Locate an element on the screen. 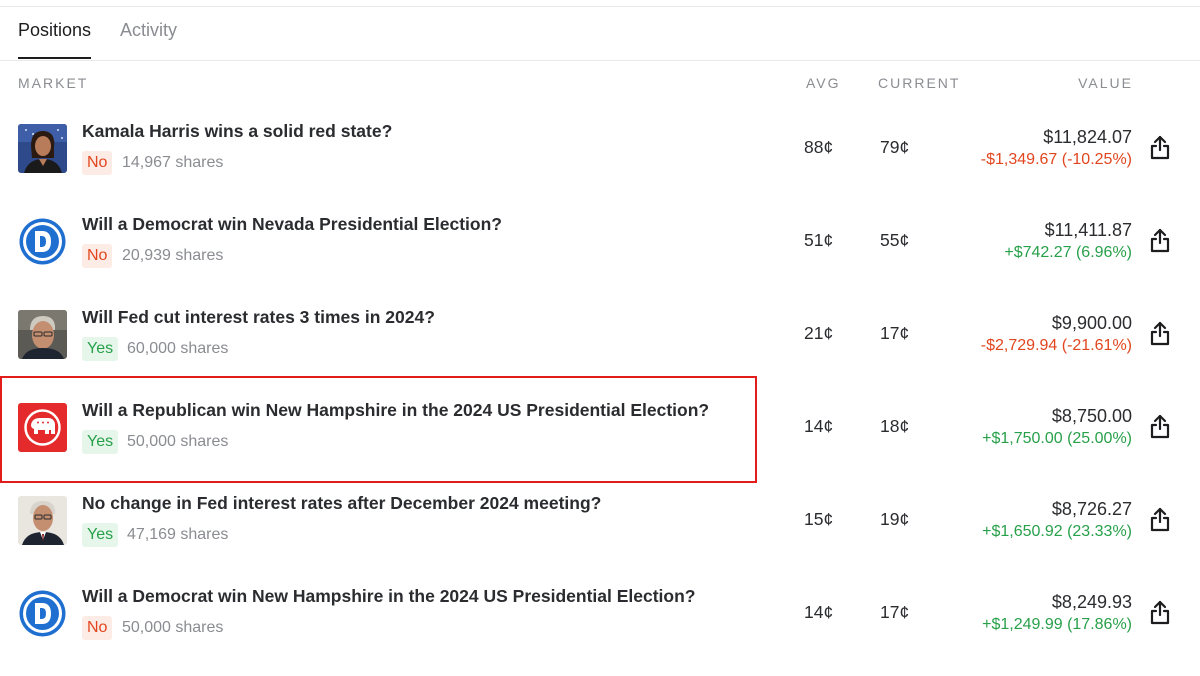  top-border is located at coordinates (600, 3).